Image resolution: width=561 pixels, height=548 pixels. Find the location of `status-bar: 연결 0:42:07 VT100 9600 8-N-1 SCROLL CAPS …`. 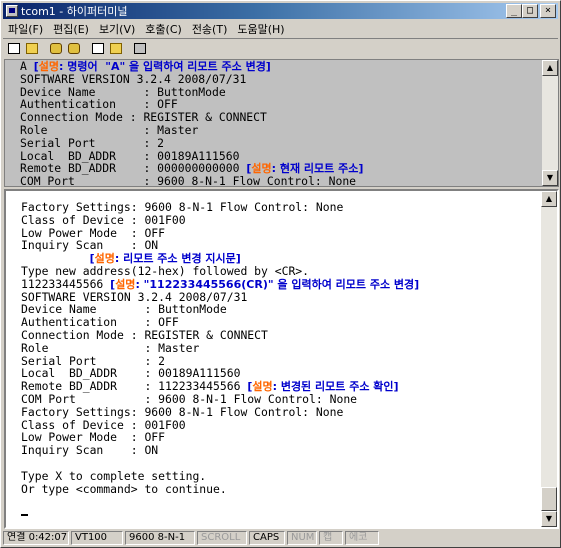

status-bar: 연결 0:42:07 VT100 9600 8-N-1 SCROLL CAPS … is located at coordinates (280, 538).